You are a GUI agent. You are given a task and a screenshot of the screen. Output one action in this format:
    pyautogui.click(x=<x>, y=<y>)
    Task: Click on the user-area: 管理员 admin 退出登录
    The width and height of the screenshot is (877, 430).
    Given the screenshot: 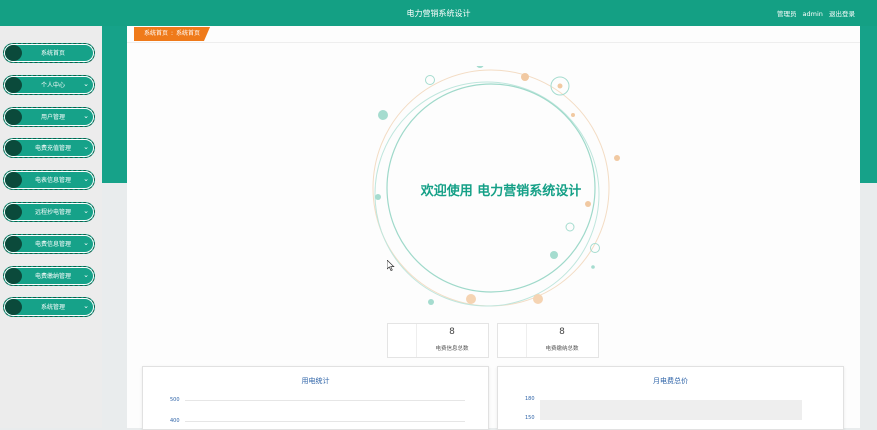 What is the action you would take?
    pyautogui.click(x=814, y=13)
    